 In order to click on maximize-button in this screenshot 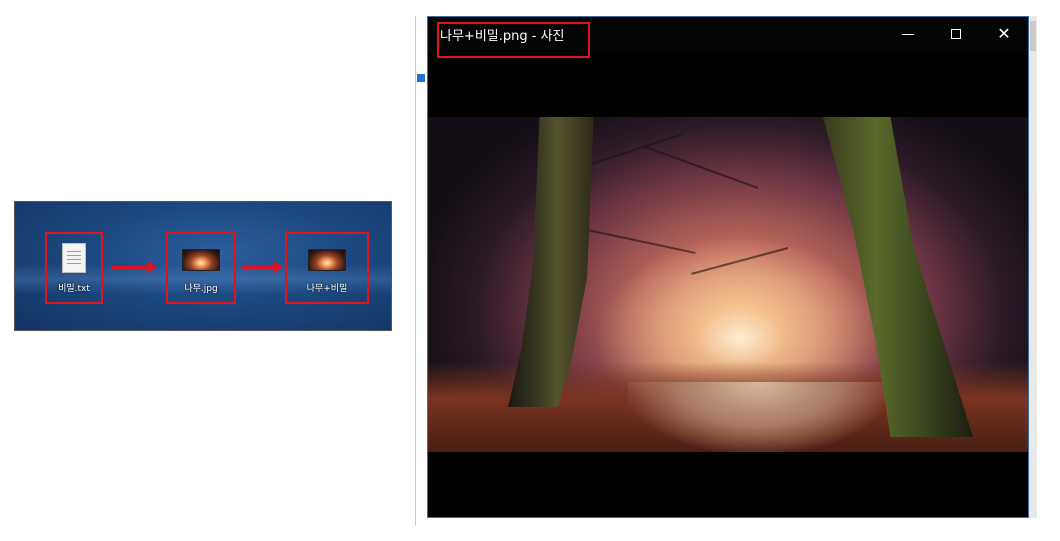, I will do `click(956, 34)`.